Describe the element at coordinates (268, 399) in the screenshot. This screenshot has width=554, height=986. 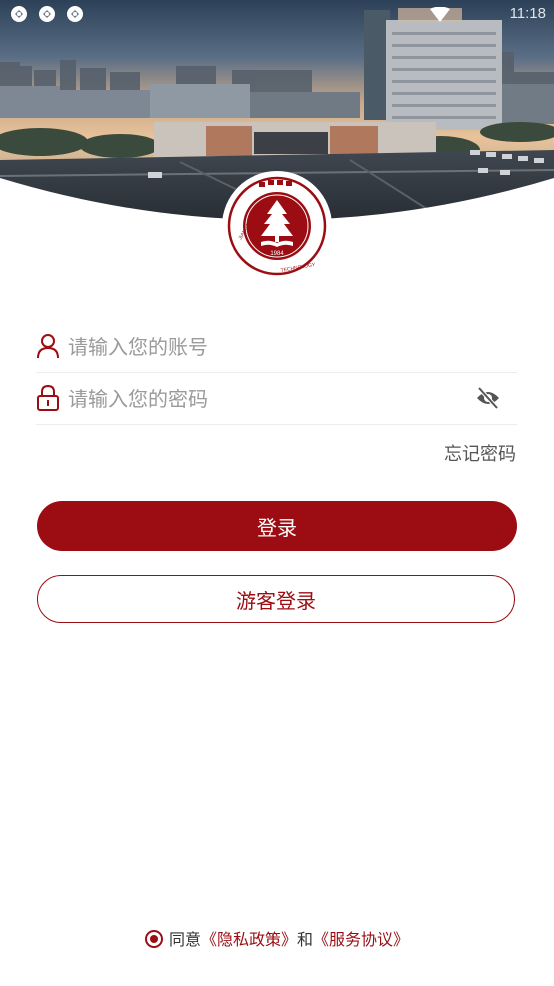
I see `password-input` at that location.